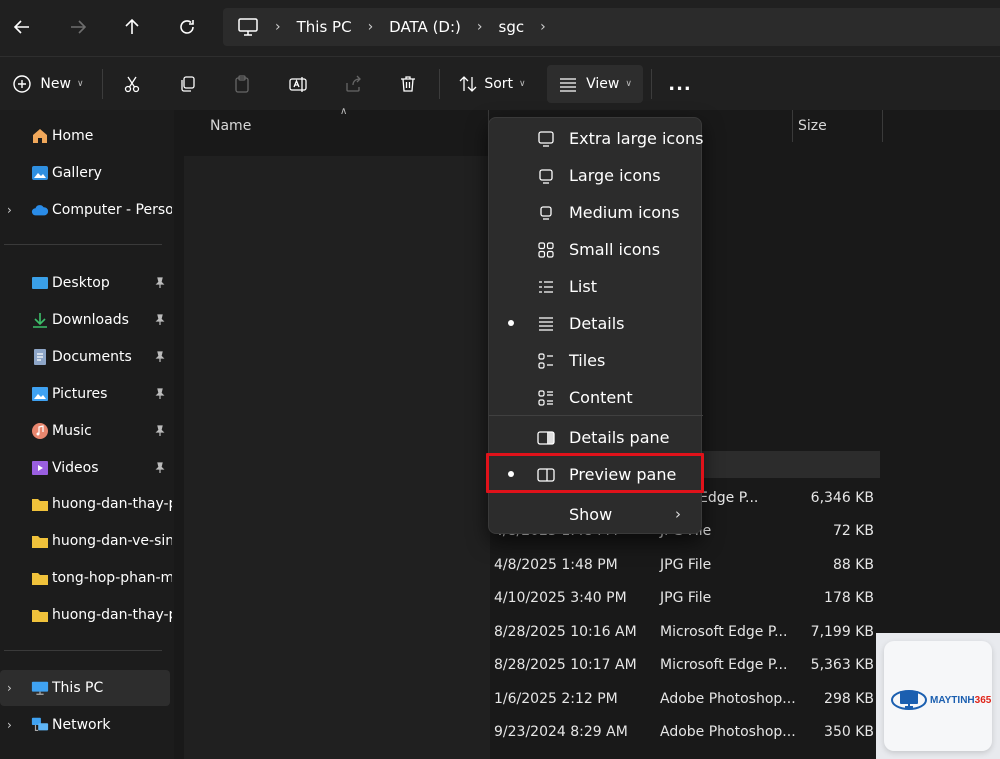  Describe the element at coordinates (408, 84) in the screenshot. I see `delete-button` at that location.